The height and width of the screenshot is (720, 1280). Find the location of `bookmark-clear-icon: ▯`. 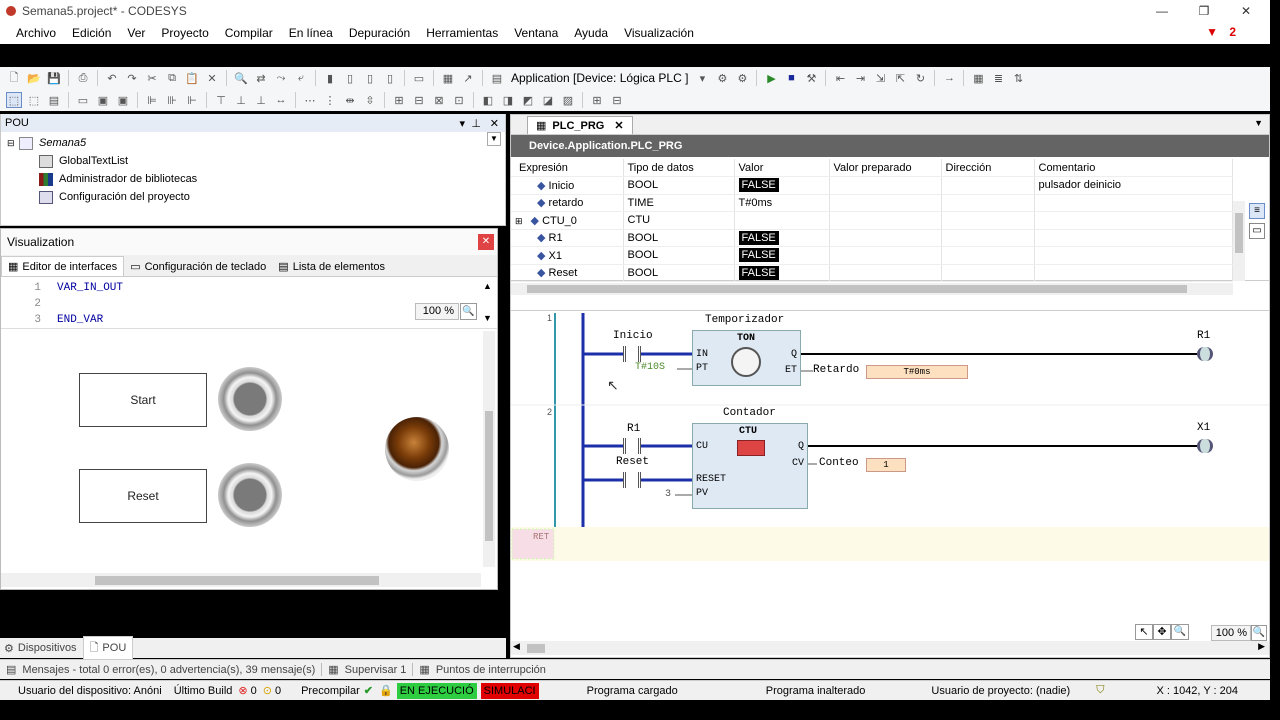

bookmark-clear-icon: ▯ is located at coordinates (390, 78).